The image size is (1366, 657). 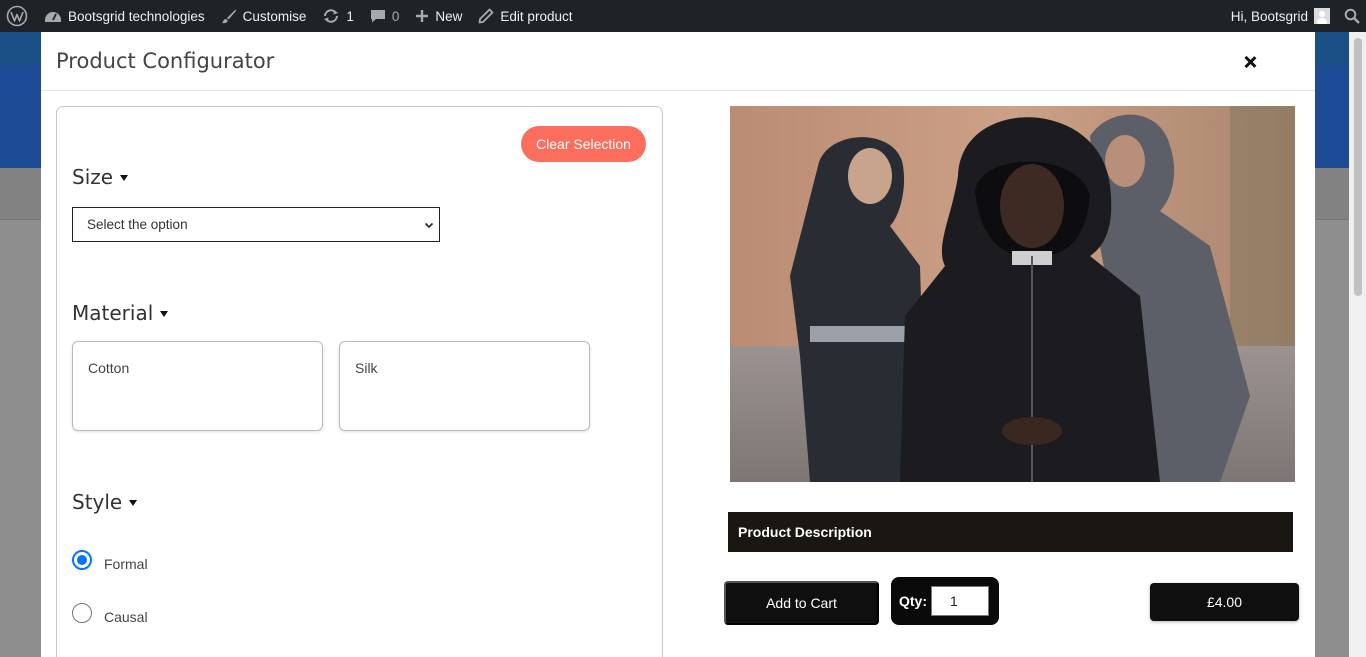 I want to click on formal-radio, so click(x=82, y=560).